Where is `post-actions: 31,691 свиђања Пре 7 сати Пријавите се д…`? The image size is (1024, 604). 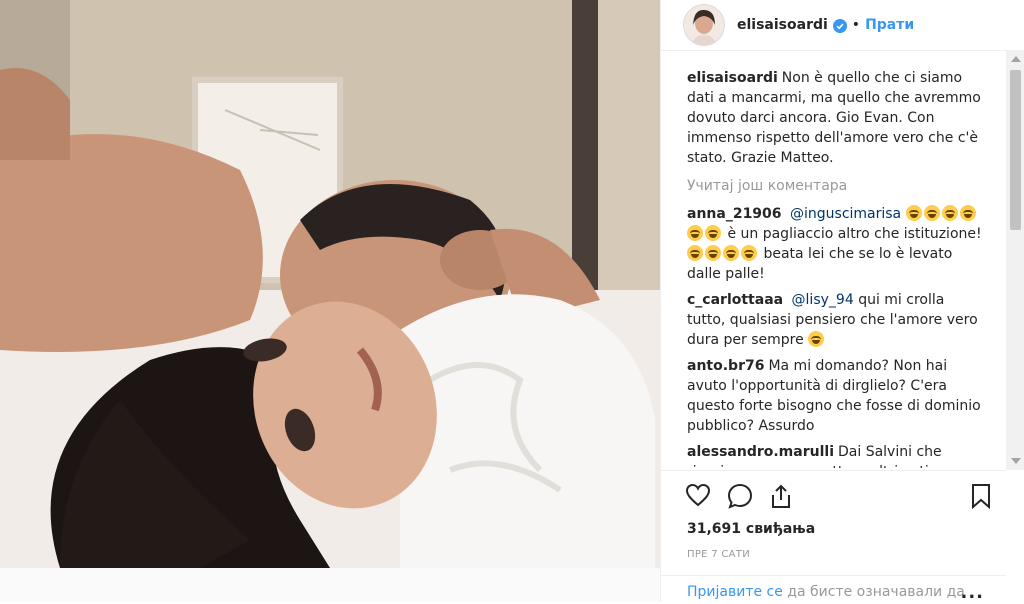
post-actions: 31,691 свиђања Пре 7 сати Пријавите се д… is located at coordinates (833, 536).